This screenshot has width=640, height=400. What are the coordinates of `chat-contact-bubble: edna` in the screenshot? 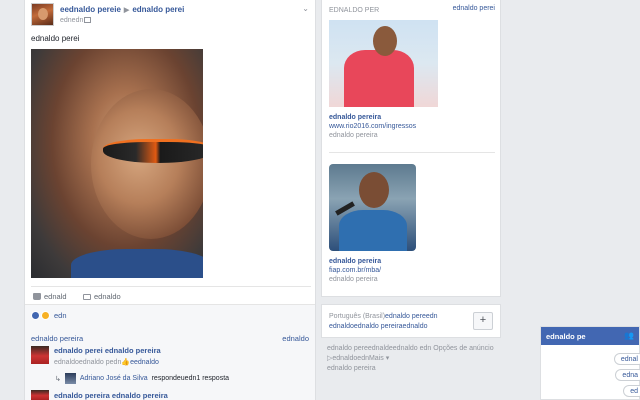 It's located at (627, 375).